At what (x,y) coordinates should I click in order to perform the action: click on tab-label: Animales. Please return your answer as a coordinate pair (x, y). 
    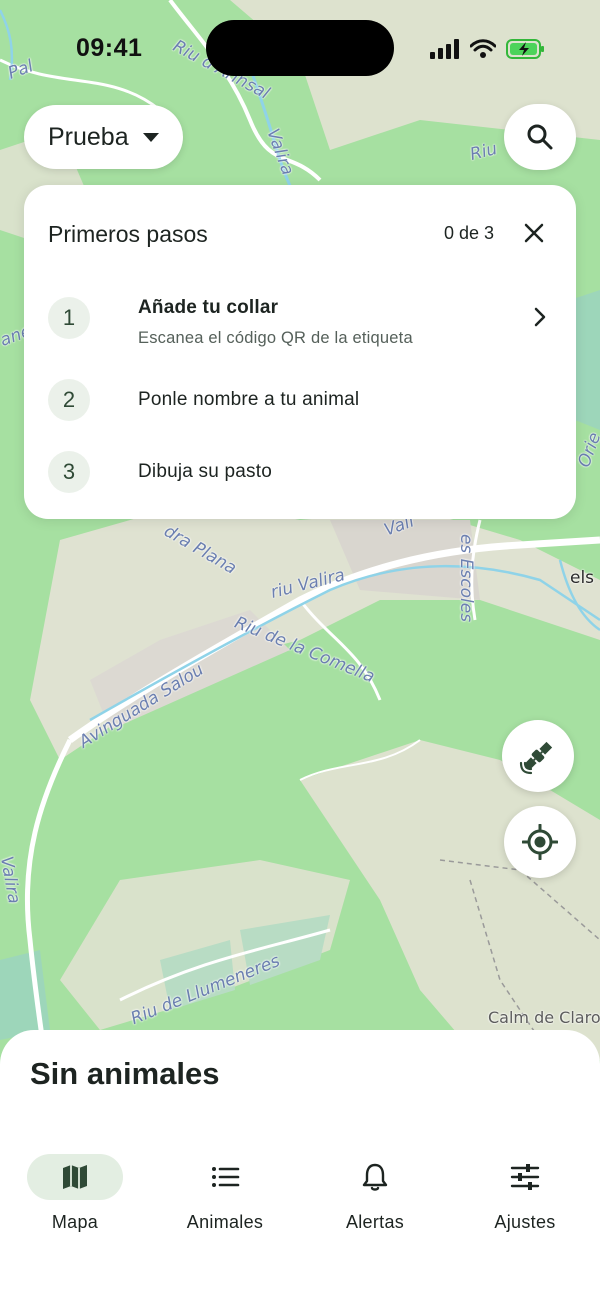
    Looking at the image, I should click on (225, 1222).